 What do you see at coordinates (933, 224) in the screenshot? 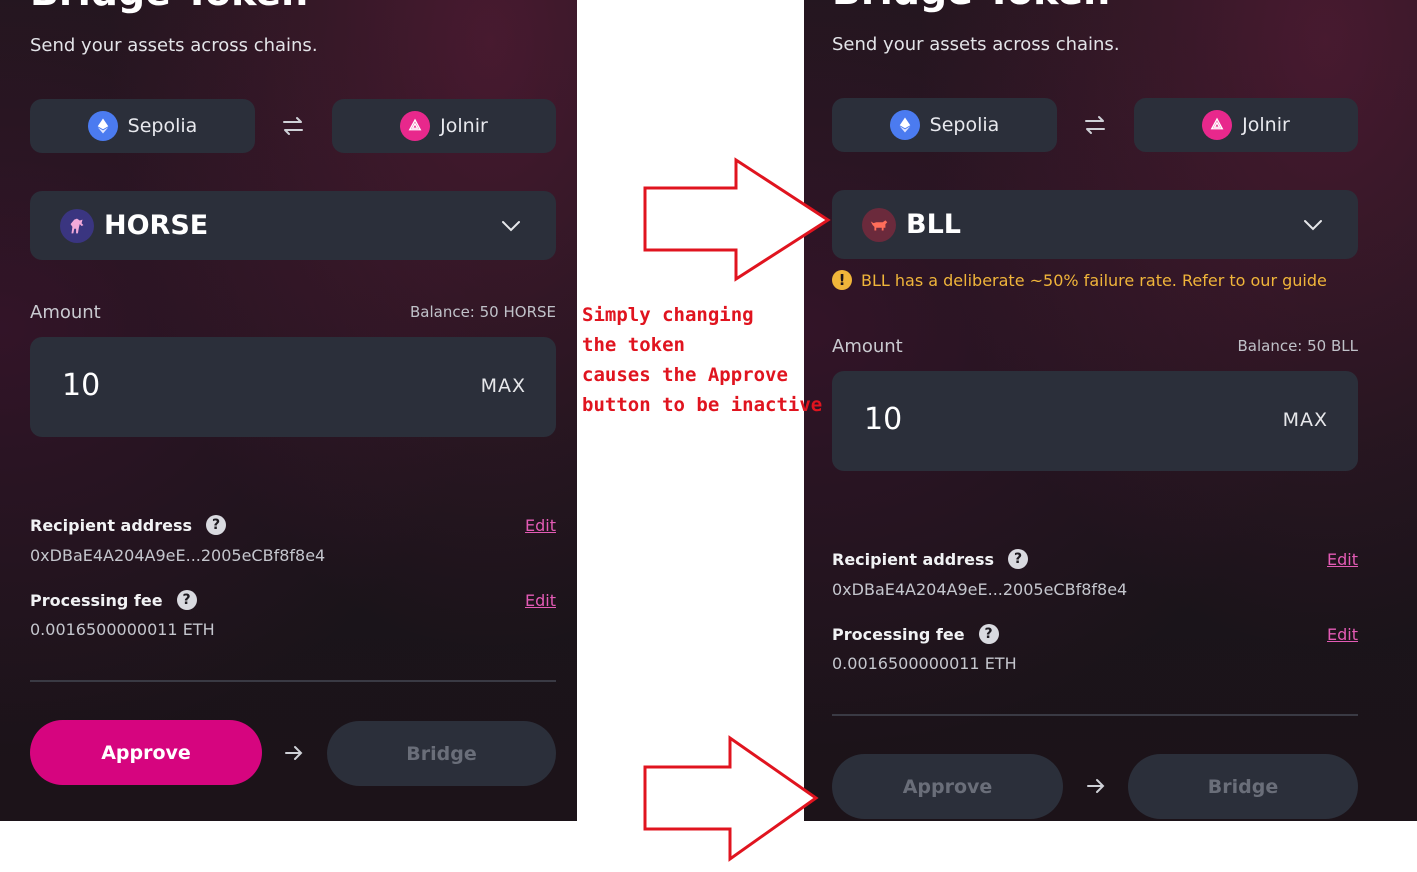
I see `token-name: BLL` at bounding box center [933, 224].